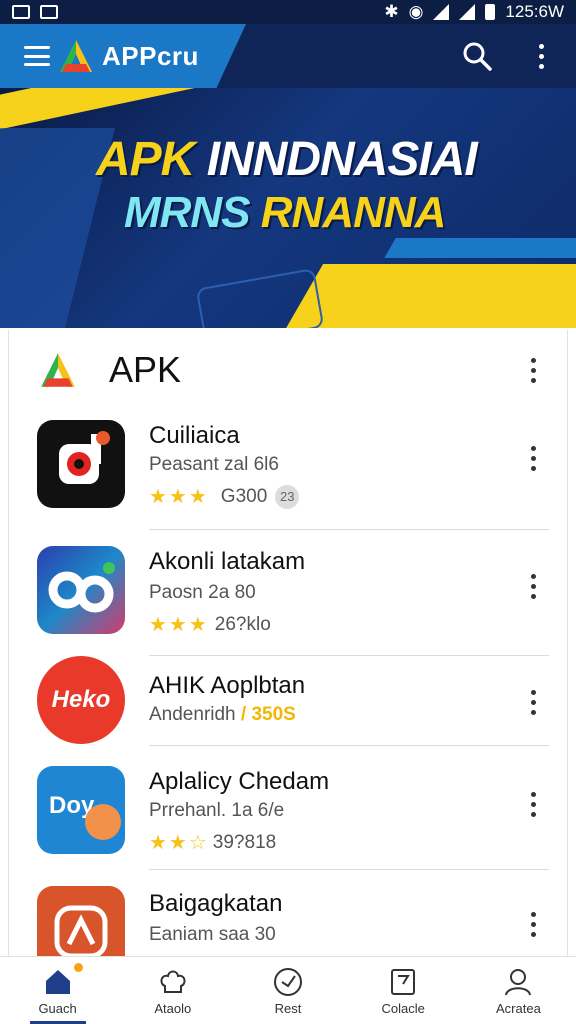 Image resolution: width=576 pixels, height=1024 pixels. Describe the element at coordinates (403, 981) in the screenshot. I see `collection-icon` at that location.